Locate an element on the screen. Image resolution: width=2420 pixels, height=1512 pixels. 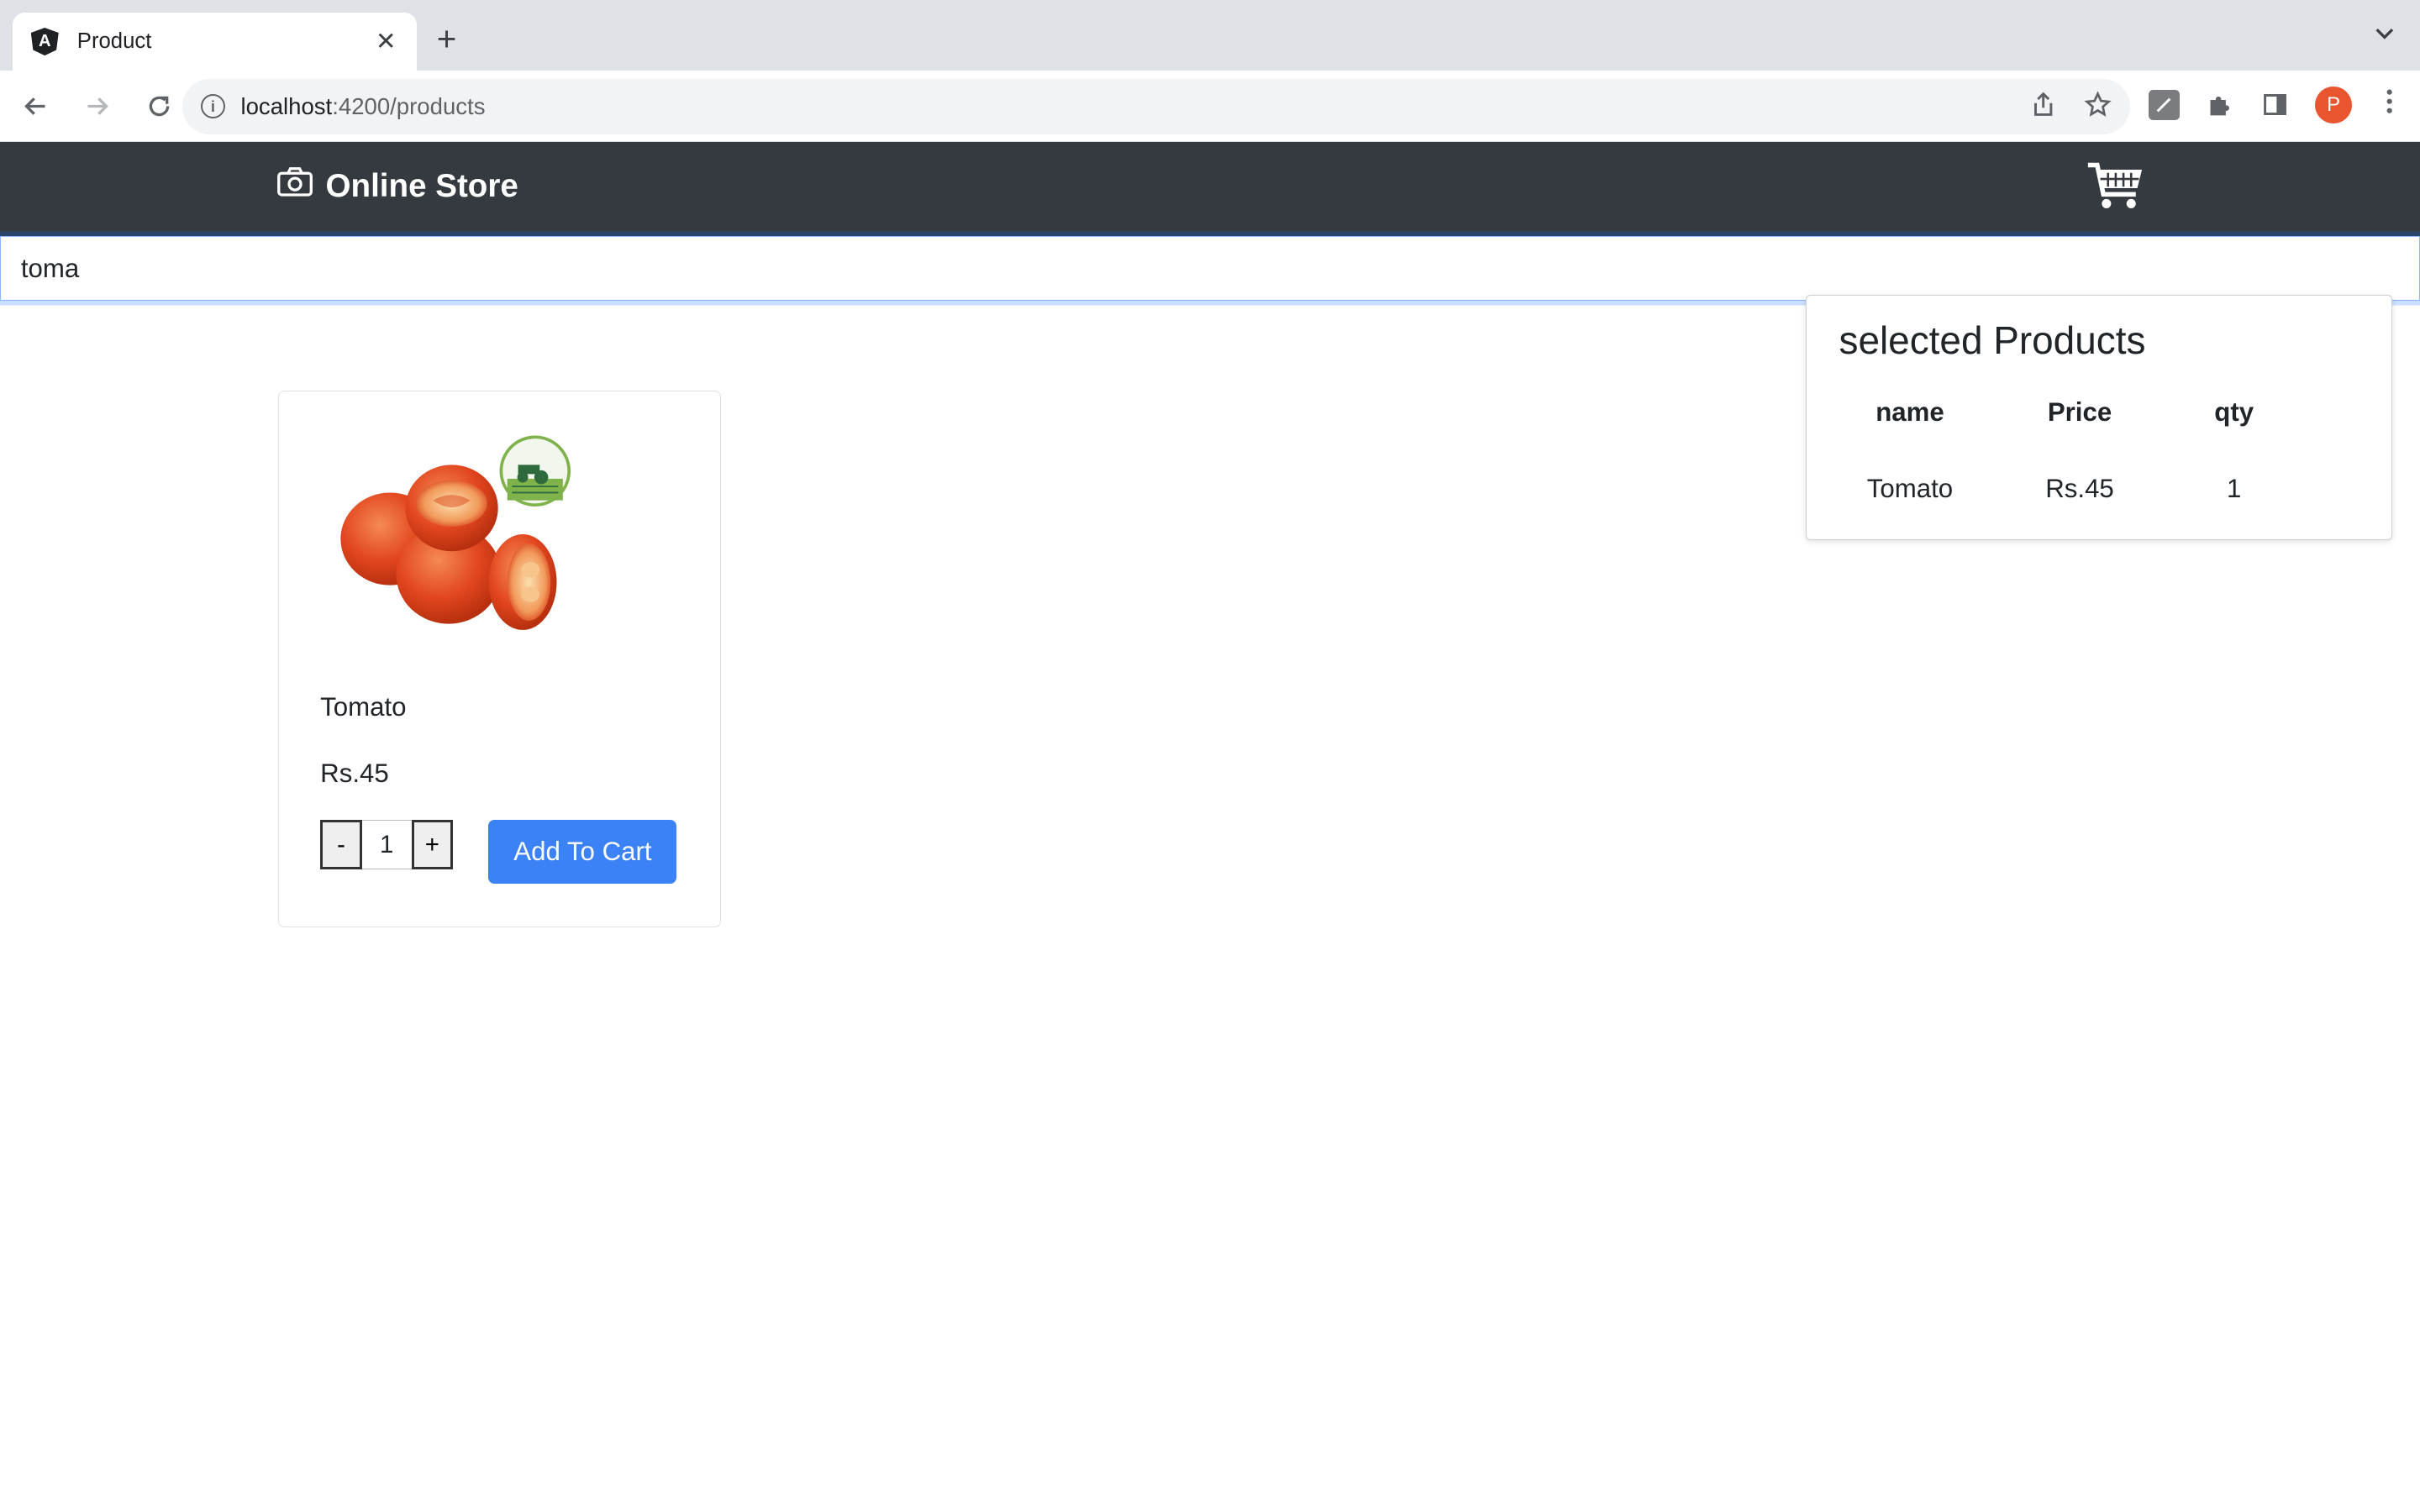
brand-link: Online Store is located at coordinates (397, 186).